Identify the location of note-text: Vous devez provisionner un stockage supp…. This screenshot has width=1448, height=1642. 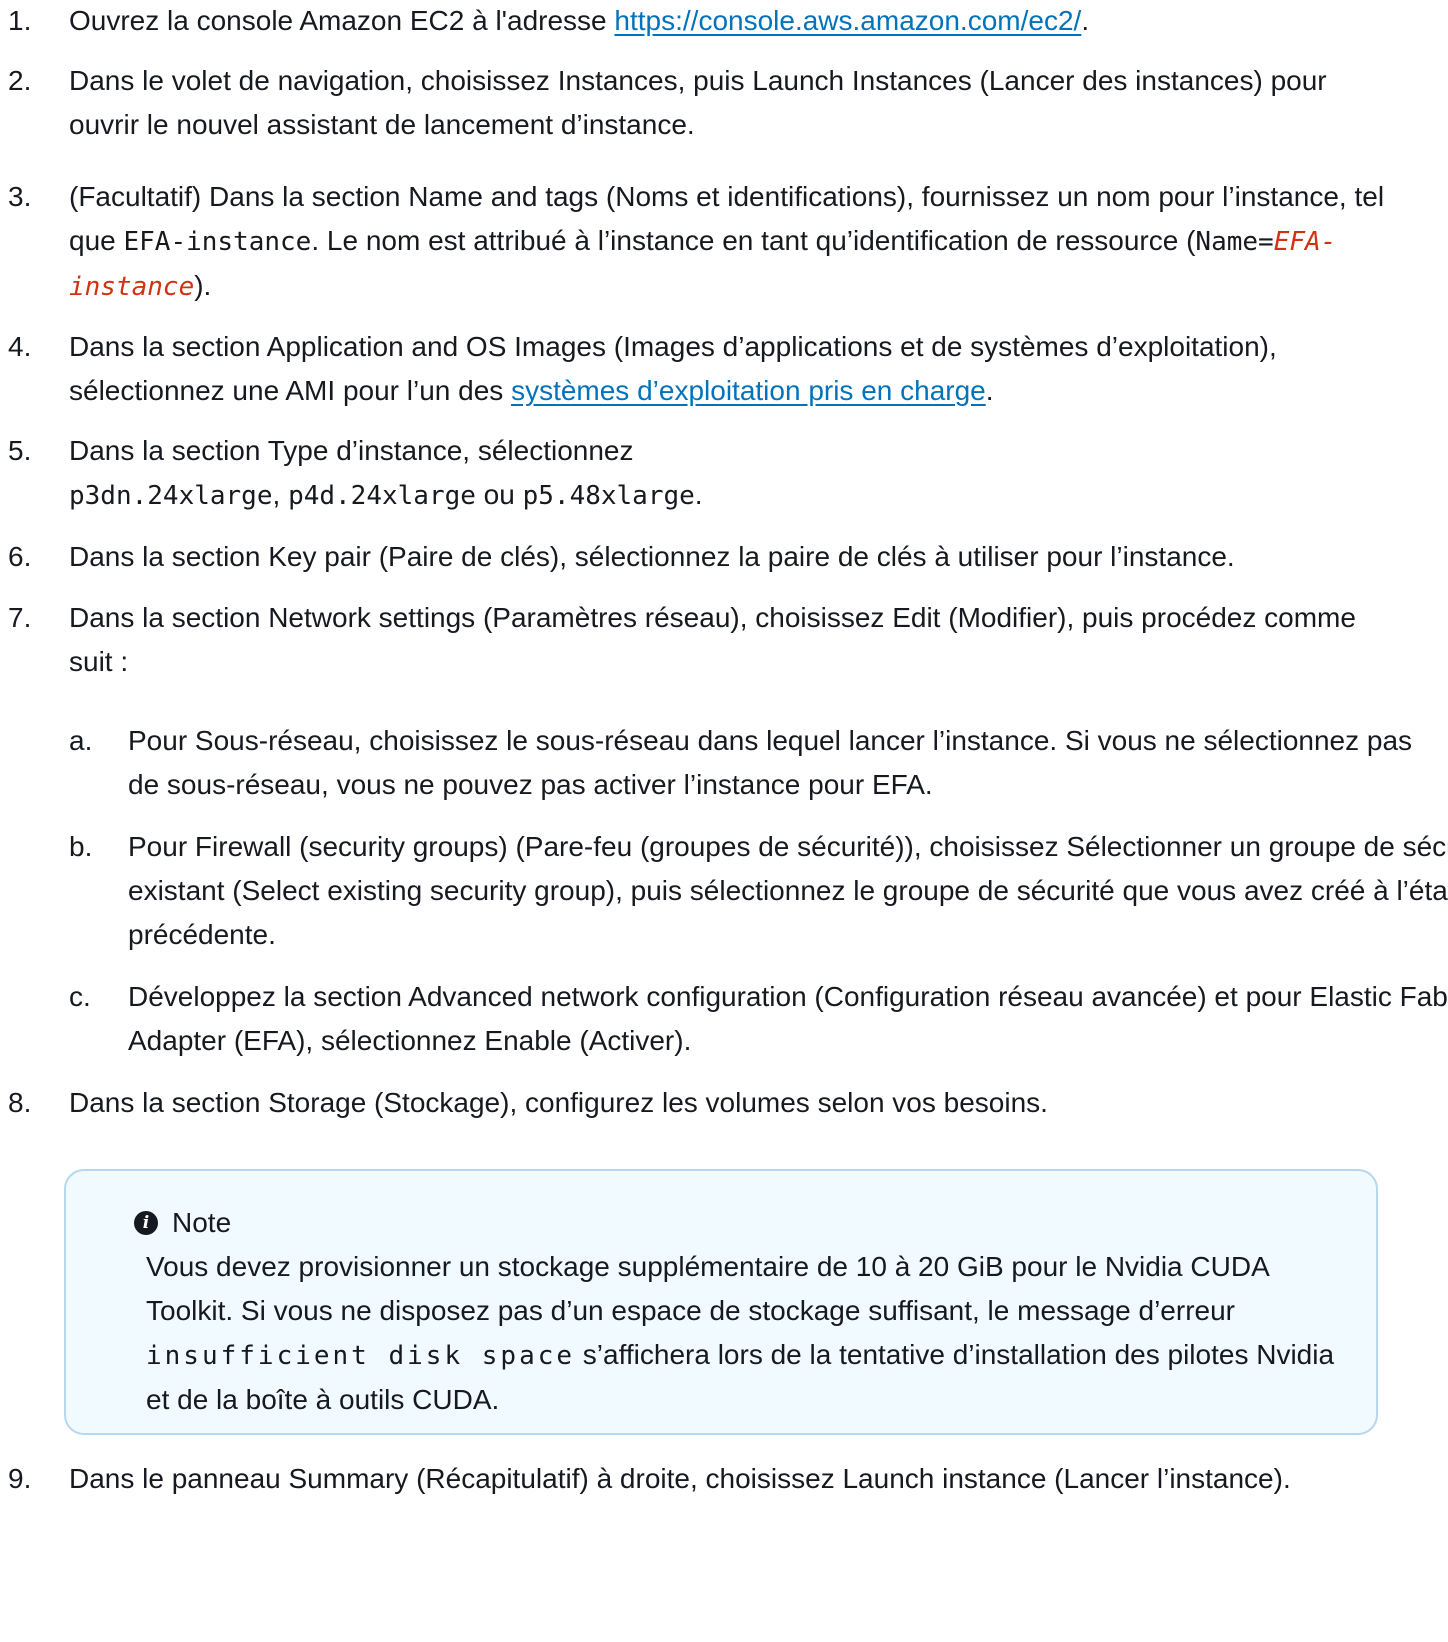
(707, 1288).